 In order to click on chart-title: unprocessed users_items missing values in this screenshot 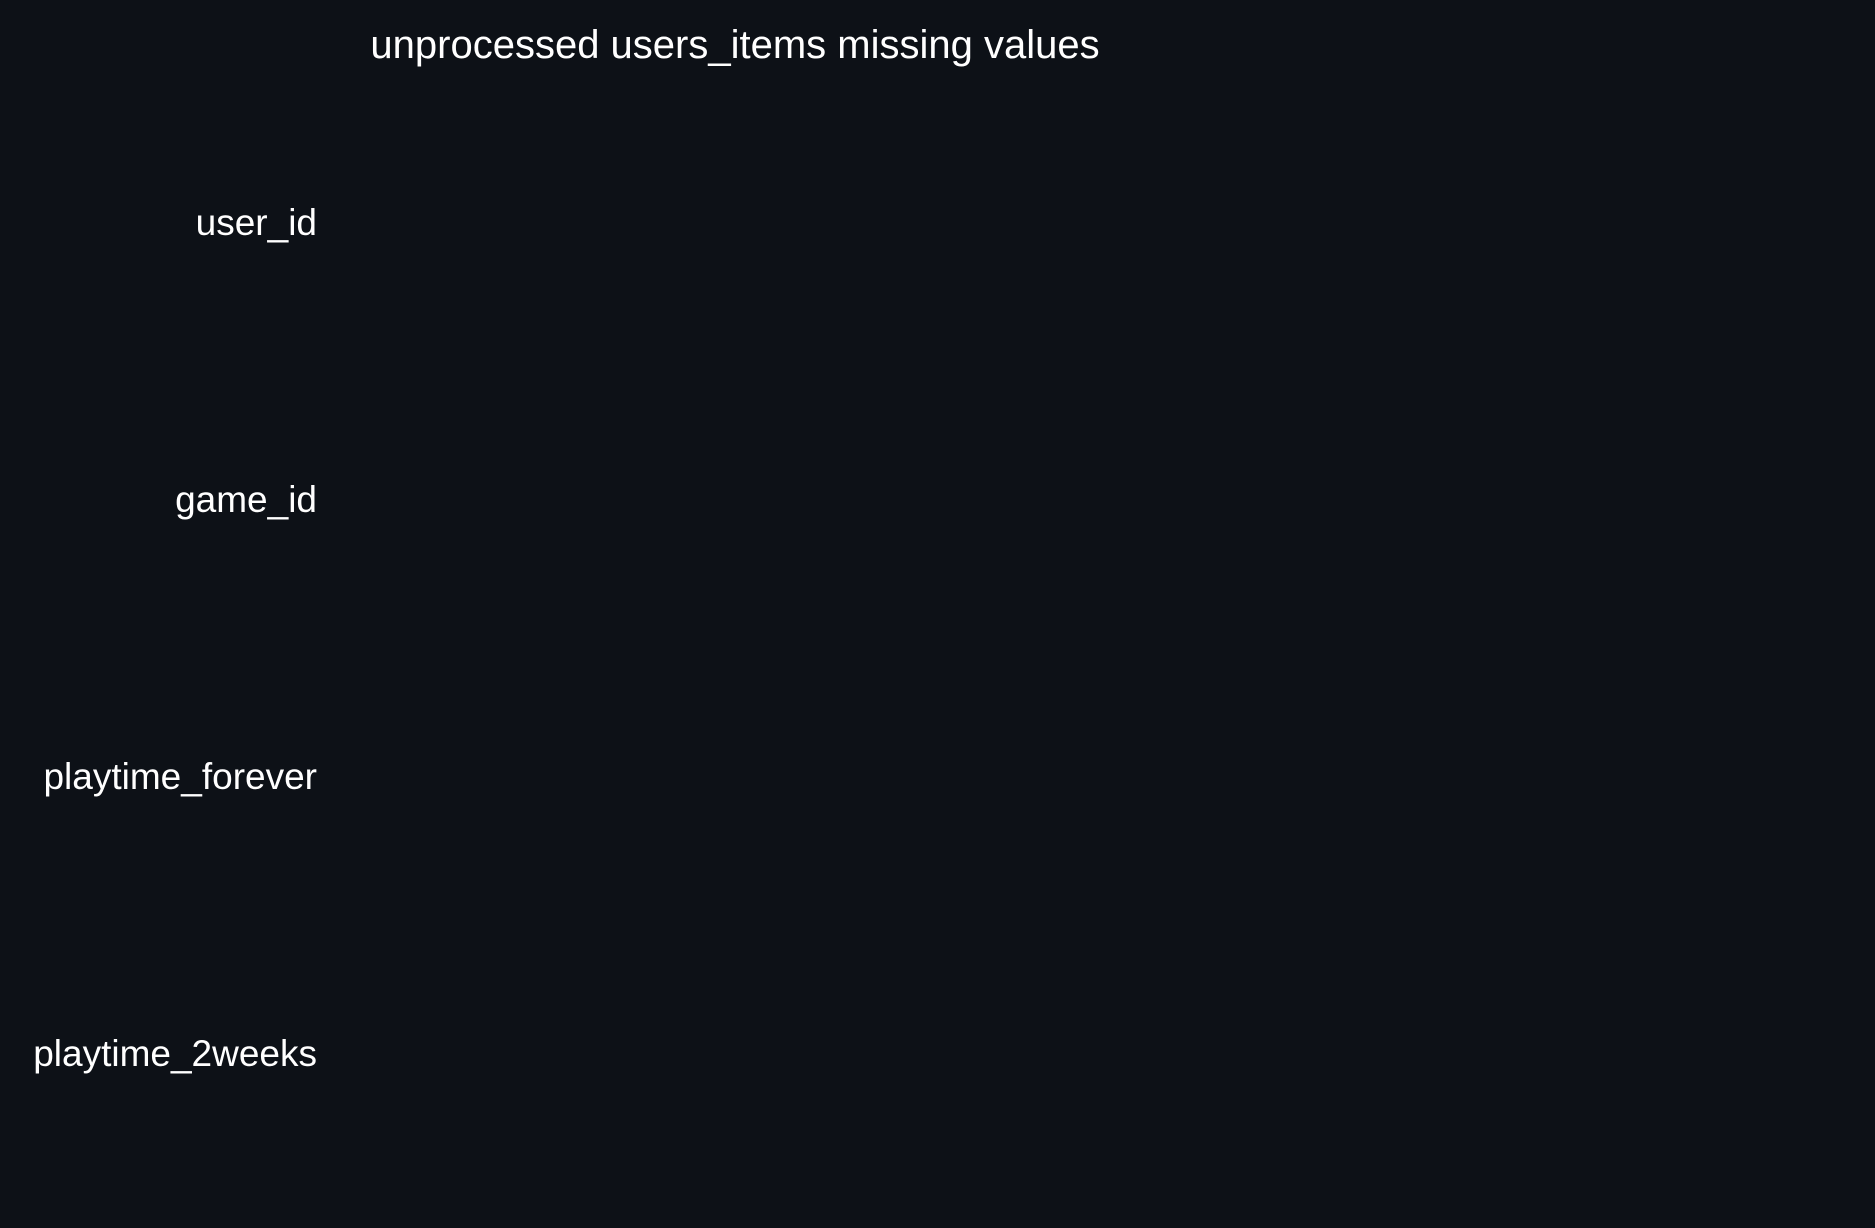, I will do `click(734, 45)`.